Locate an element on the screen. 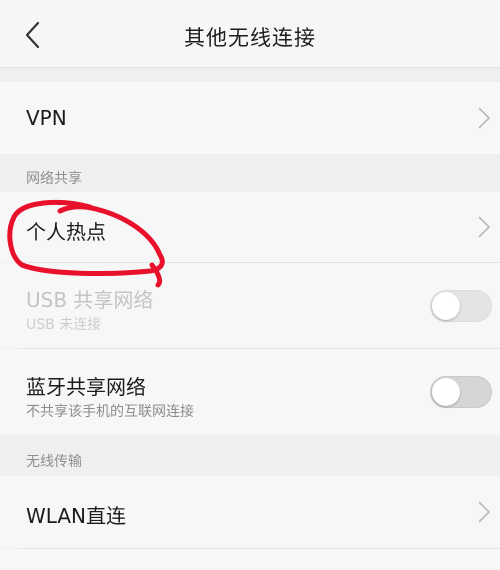  vpn-label: VPN is located at coordinates (46, 118).